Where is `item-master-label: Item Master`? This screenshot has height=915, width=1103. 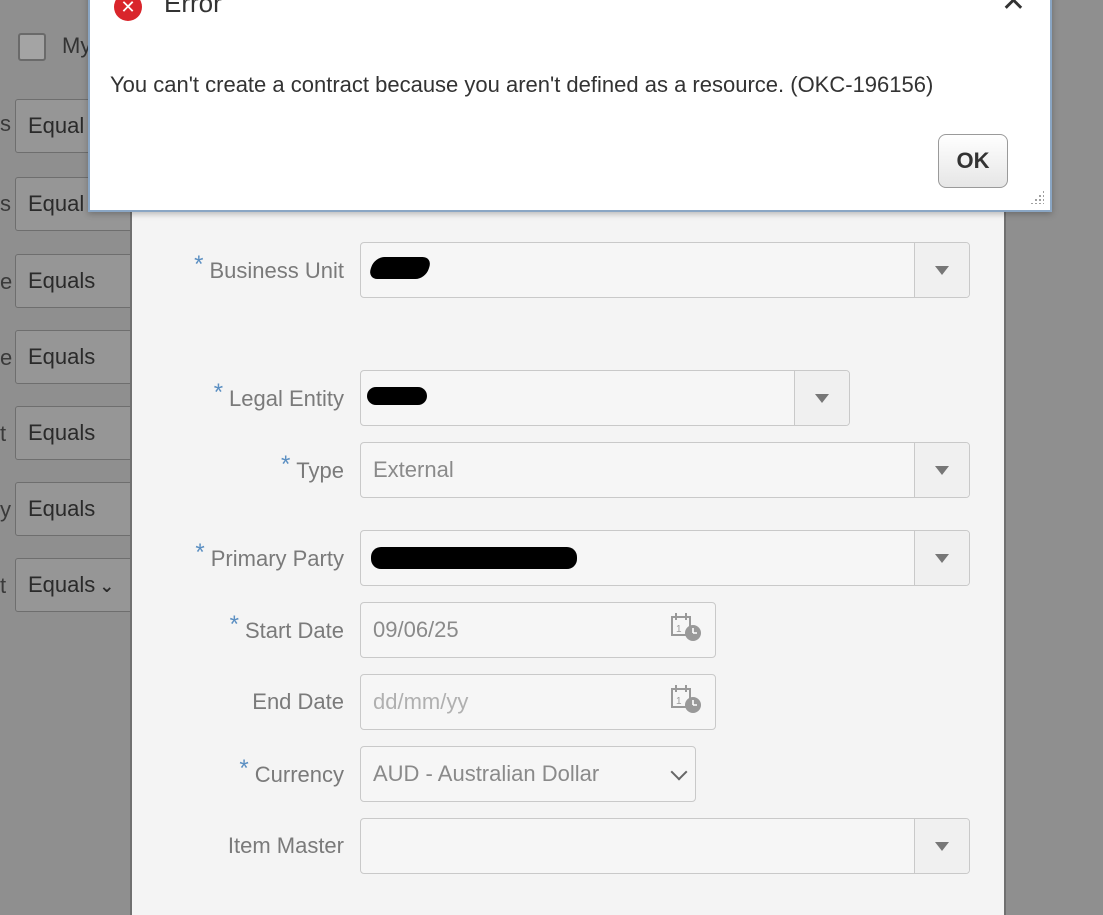
item-master-label: Item Master is located at coordinates (285, 845).